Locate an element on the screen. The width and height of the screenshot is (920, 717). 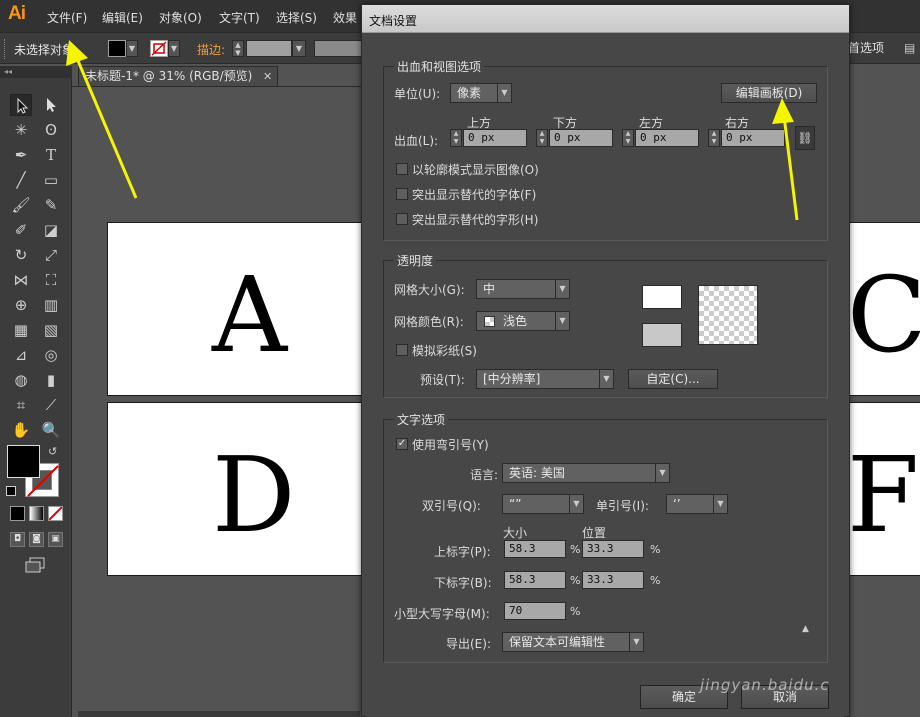
stroke-dropdown-arrow: ▼ is located at coordinates (174, 48).